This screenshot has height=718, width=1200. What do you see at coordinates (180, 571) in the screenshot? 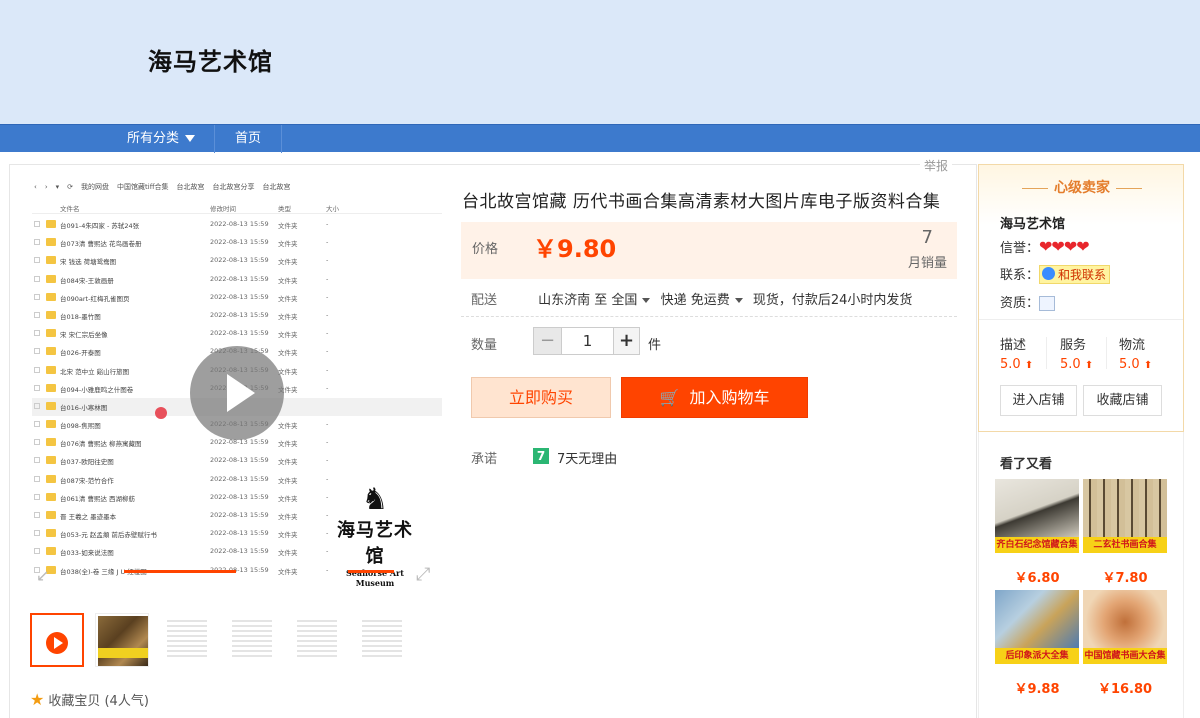
I see `video-progress` at bounding box center [180, 571].